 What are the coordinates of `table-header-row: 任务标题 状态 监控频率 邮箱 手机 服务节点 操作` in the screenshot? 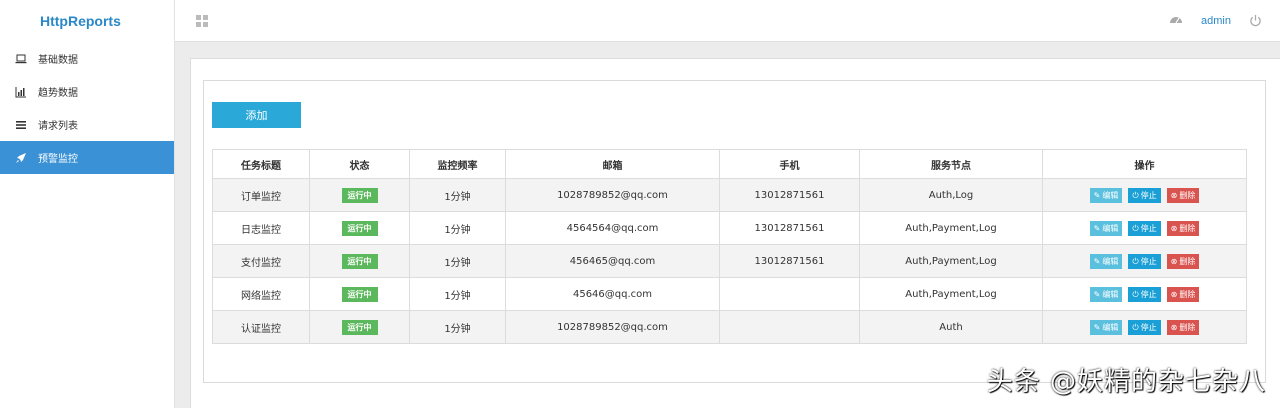 It's located at (729, 164).